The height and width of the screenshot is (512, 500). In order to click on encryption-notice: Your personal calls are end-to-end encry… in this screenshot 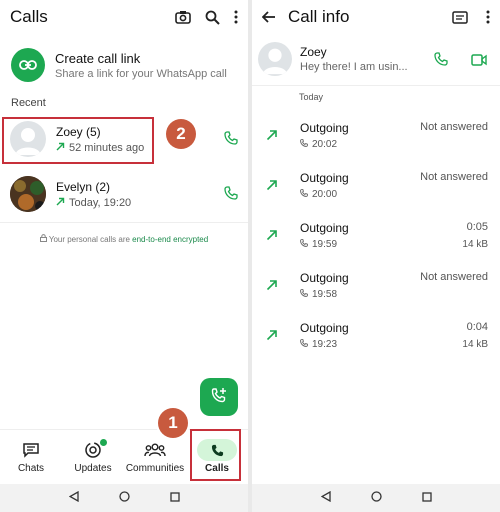, I will do `click(124, 239)`.